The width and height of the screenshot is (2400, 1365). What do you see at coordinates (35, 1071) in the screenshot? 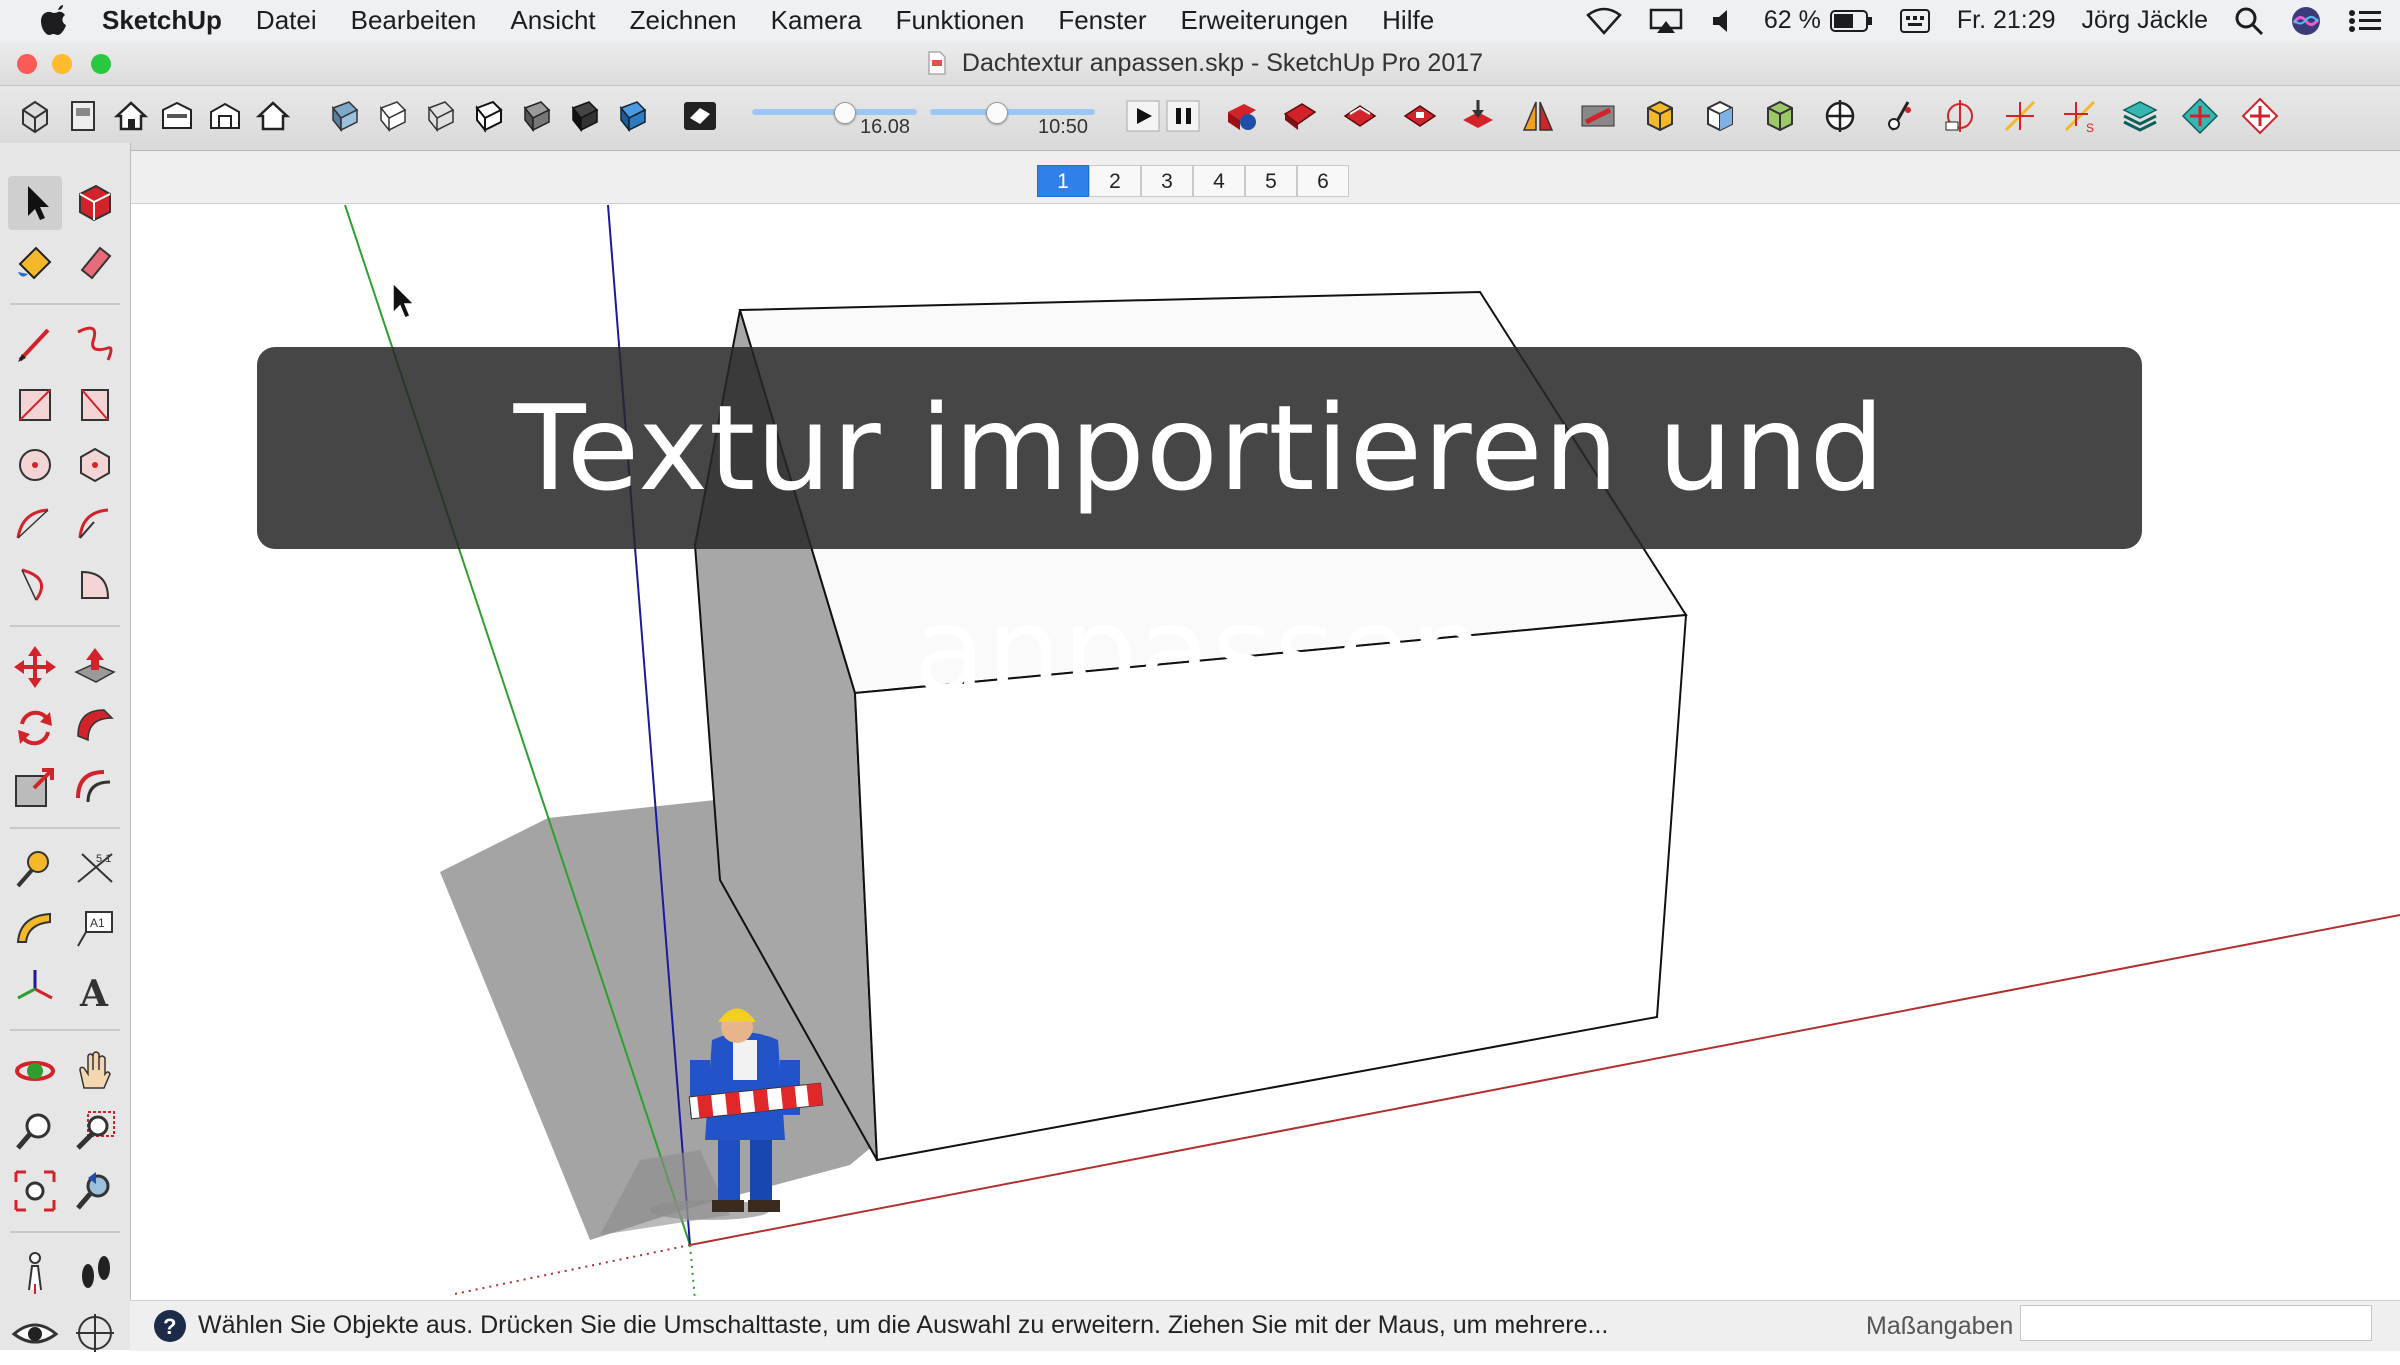
I see `orbit-tool-icon` at bounding box center [35, 1071].